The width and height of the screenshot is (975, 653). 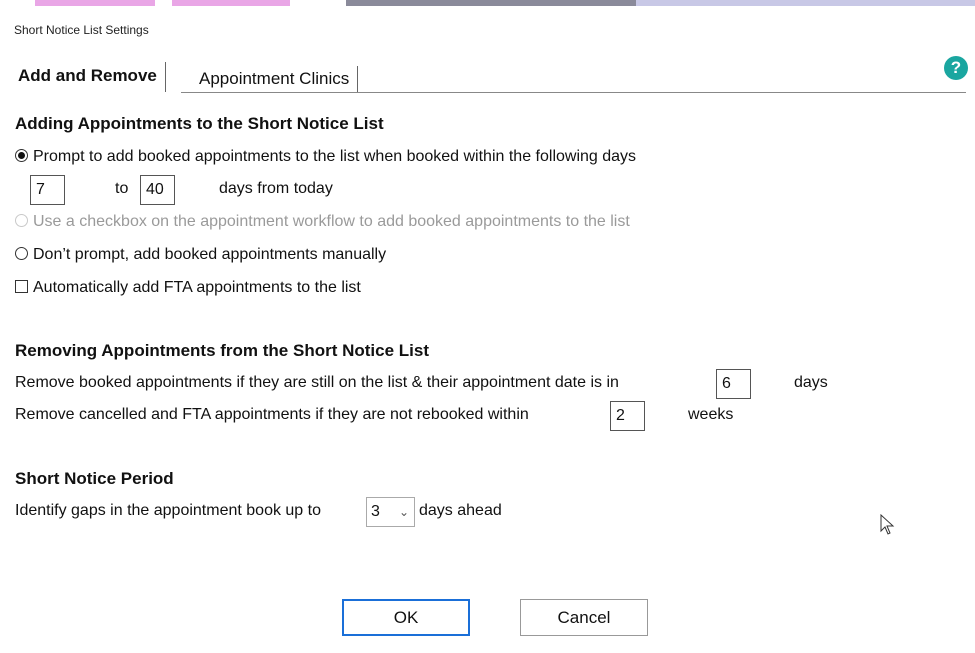 I want to click on from-days-input: 7, so click(x=47, y=190).